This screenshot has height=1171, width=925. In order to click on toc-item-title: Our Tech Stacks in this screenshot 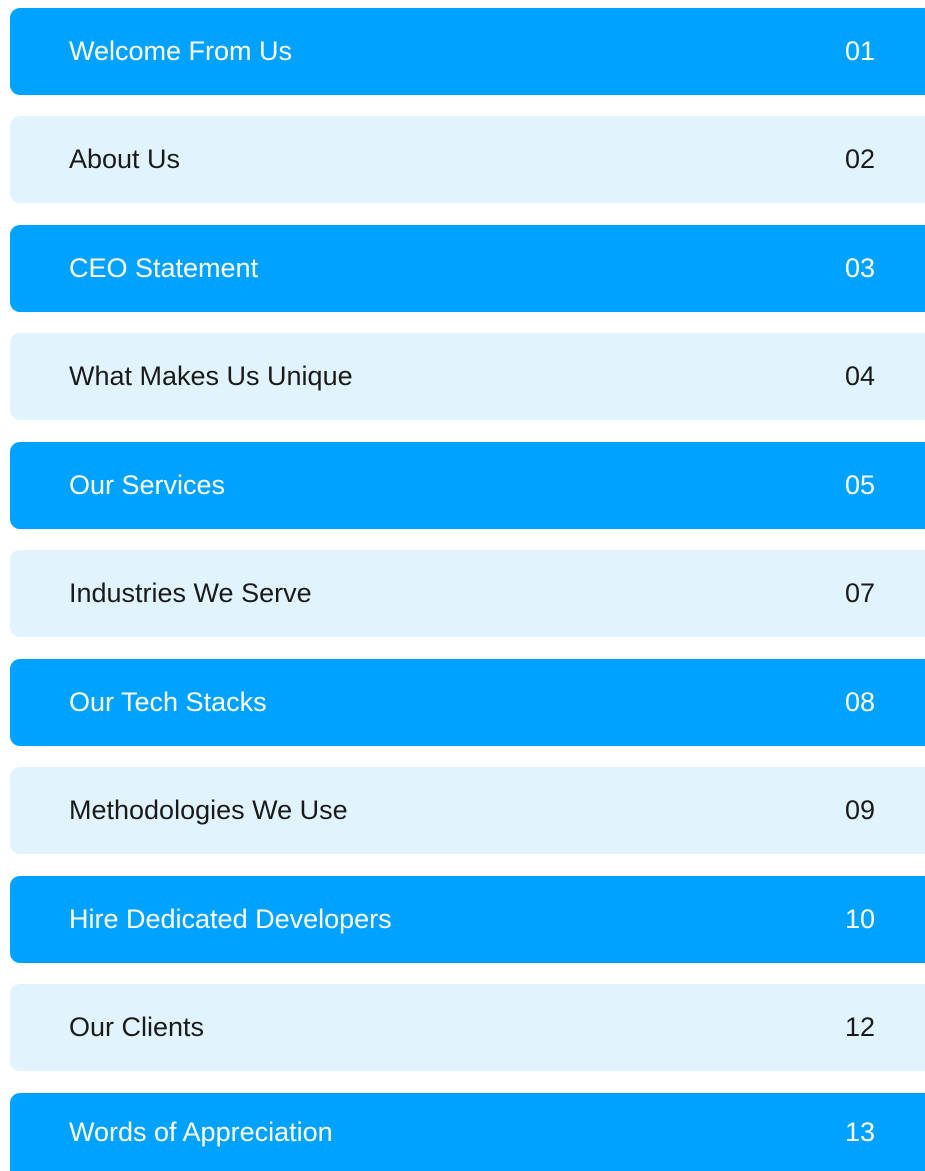, I will do `click(168, 702)`.